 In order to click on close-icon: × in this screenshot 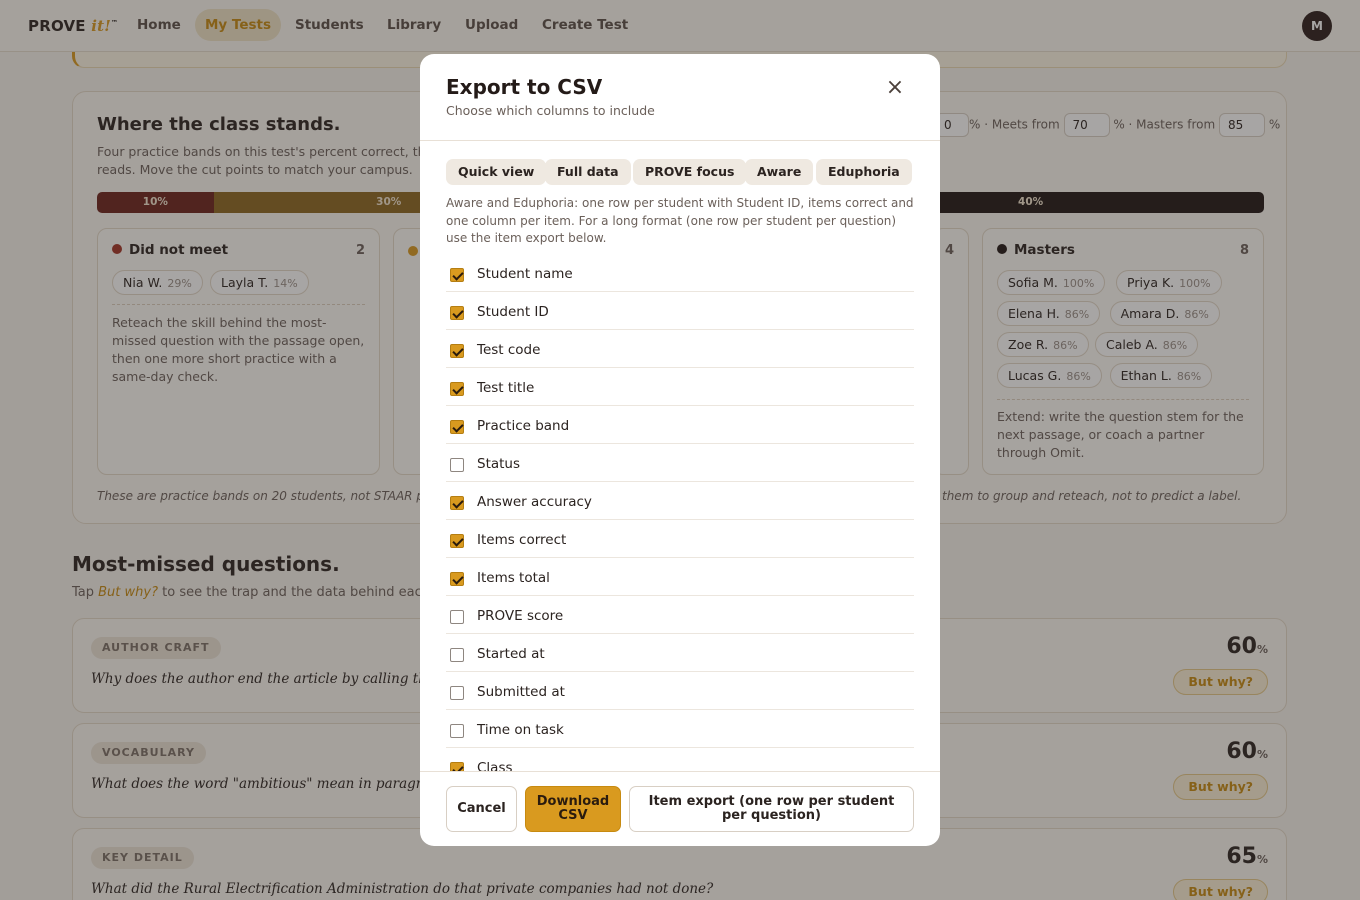, I will do `click(895, 89)`.